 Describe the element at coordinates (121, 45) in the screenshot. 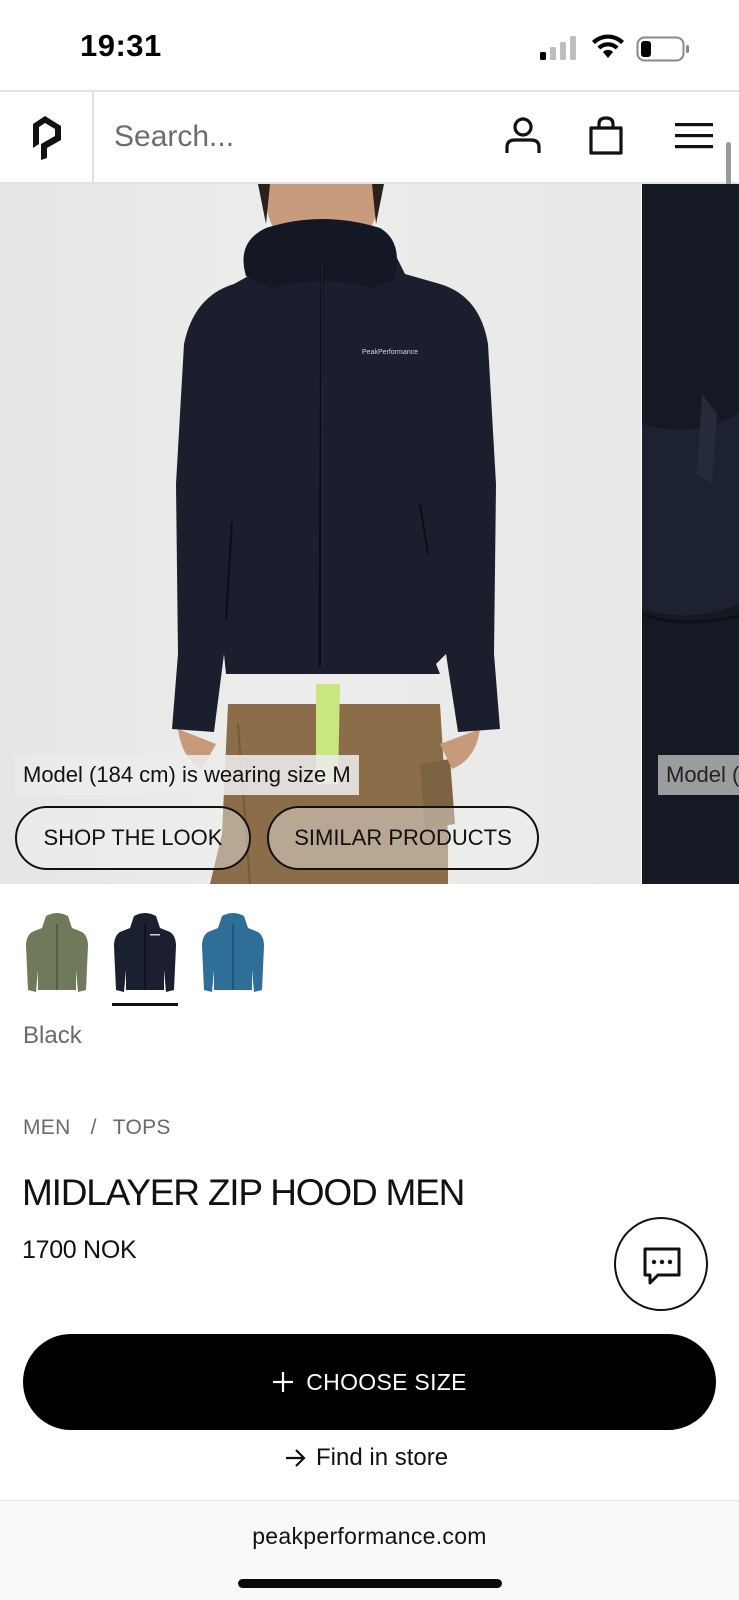

I see `status-time: 19:31` at that location.